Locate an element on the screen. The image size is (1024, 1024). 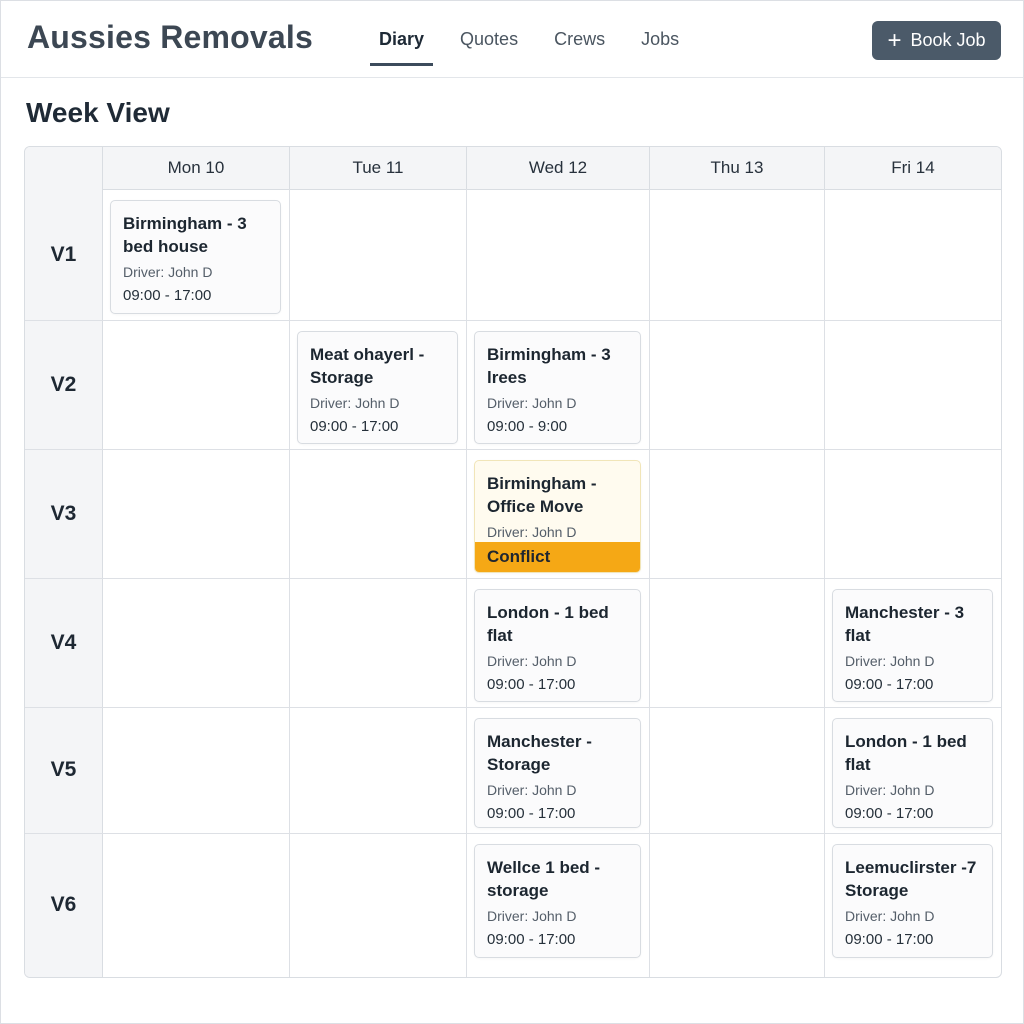
job-title: Wellce 1 bed - storage is located at coordinates (544, 879).